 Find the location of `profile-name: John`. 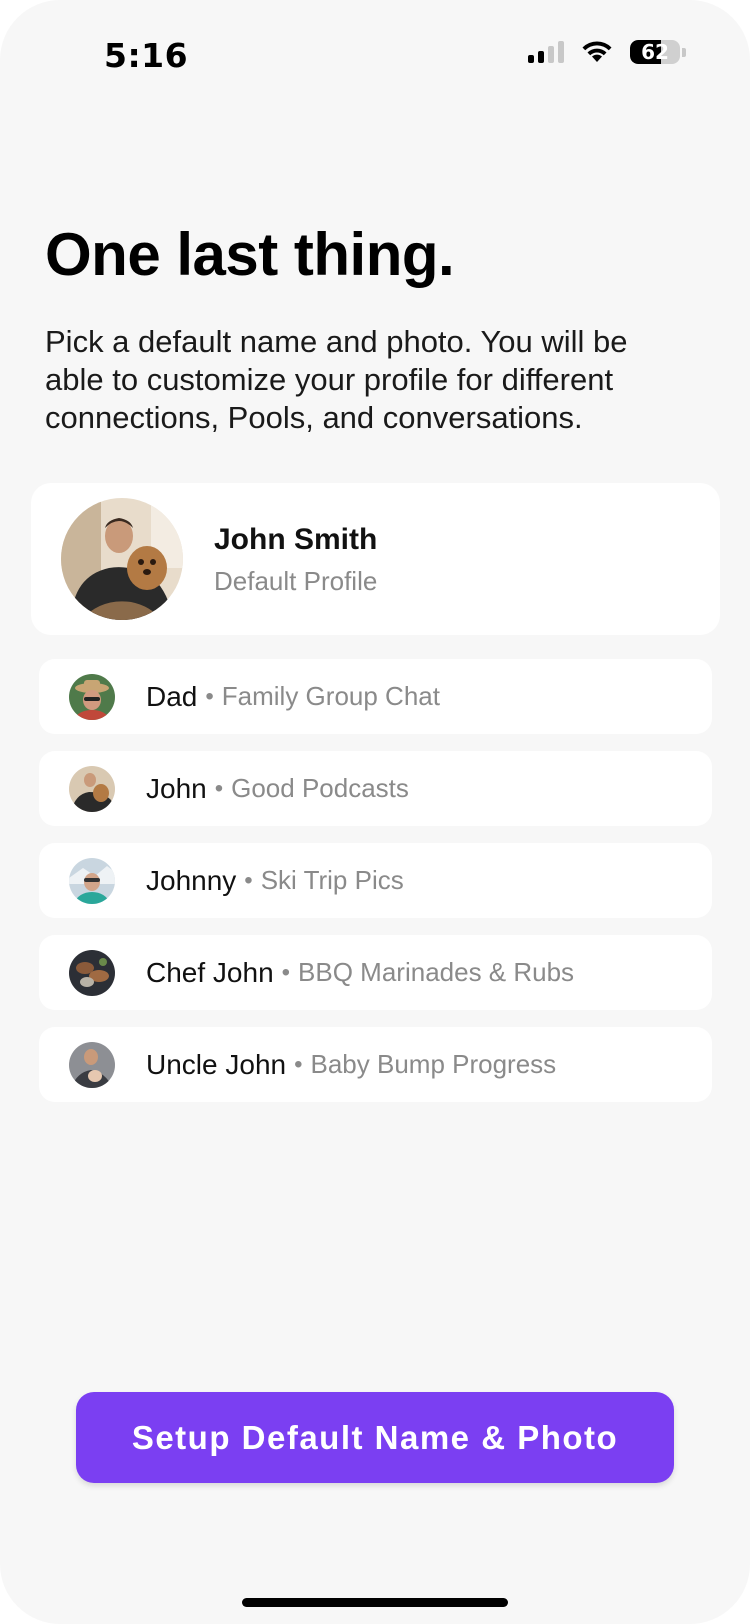

profile-name: John is located at coordinates (176, 788).